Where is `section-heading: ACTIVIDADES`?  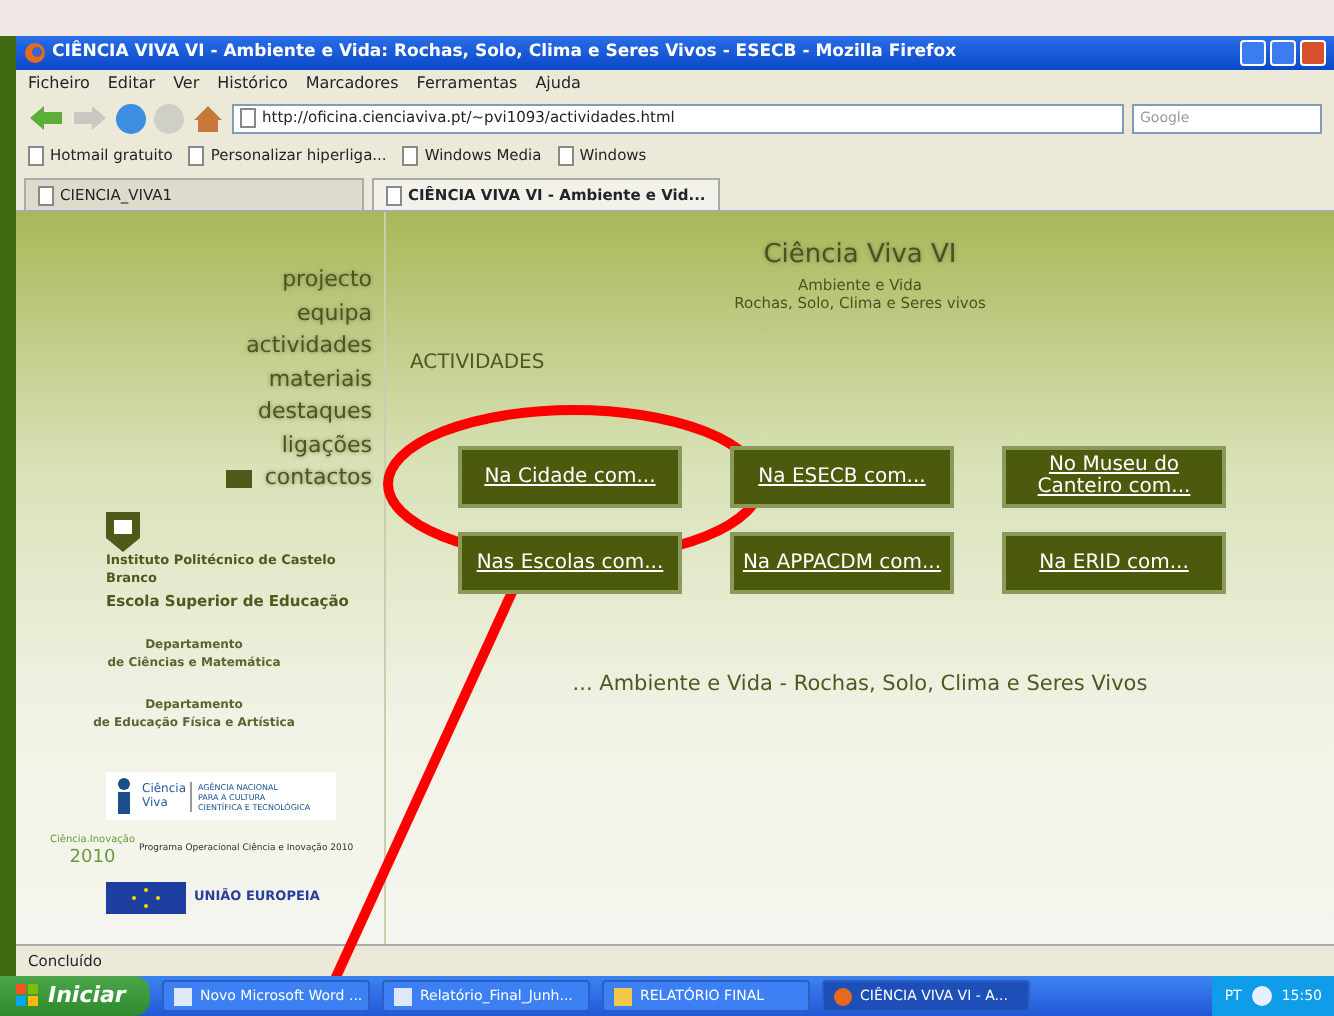 section-heading: ACTIVIDADES is located at coordinates (478, 363).